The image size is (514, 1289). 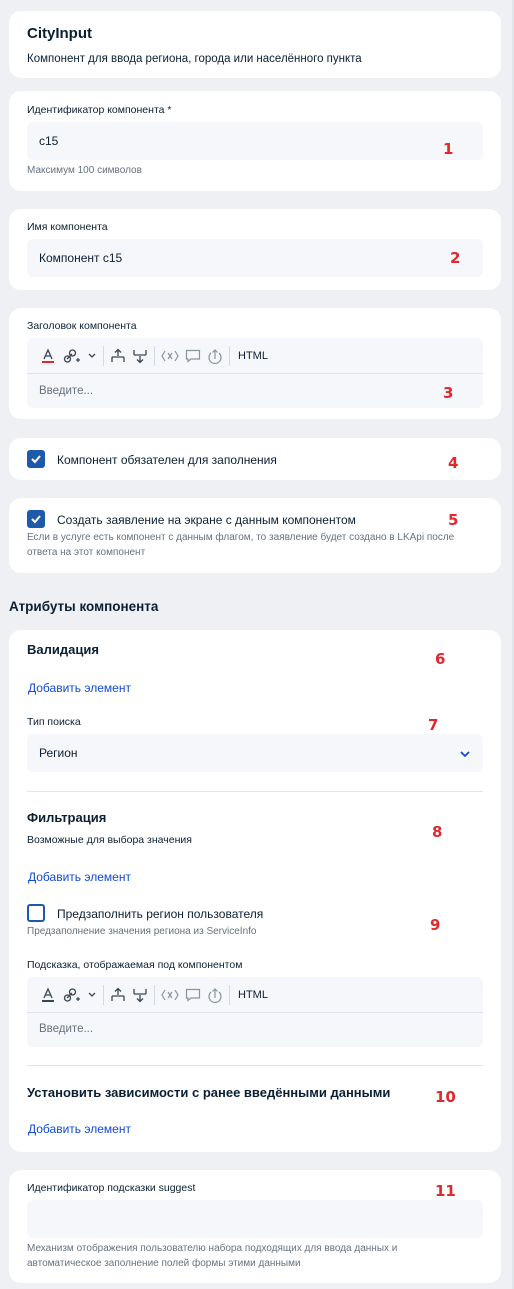 What do you see at coordinates (54, 722) in the screenshot?
I see `search-type-label: Тип поиска` at bounding box center [54, 722].